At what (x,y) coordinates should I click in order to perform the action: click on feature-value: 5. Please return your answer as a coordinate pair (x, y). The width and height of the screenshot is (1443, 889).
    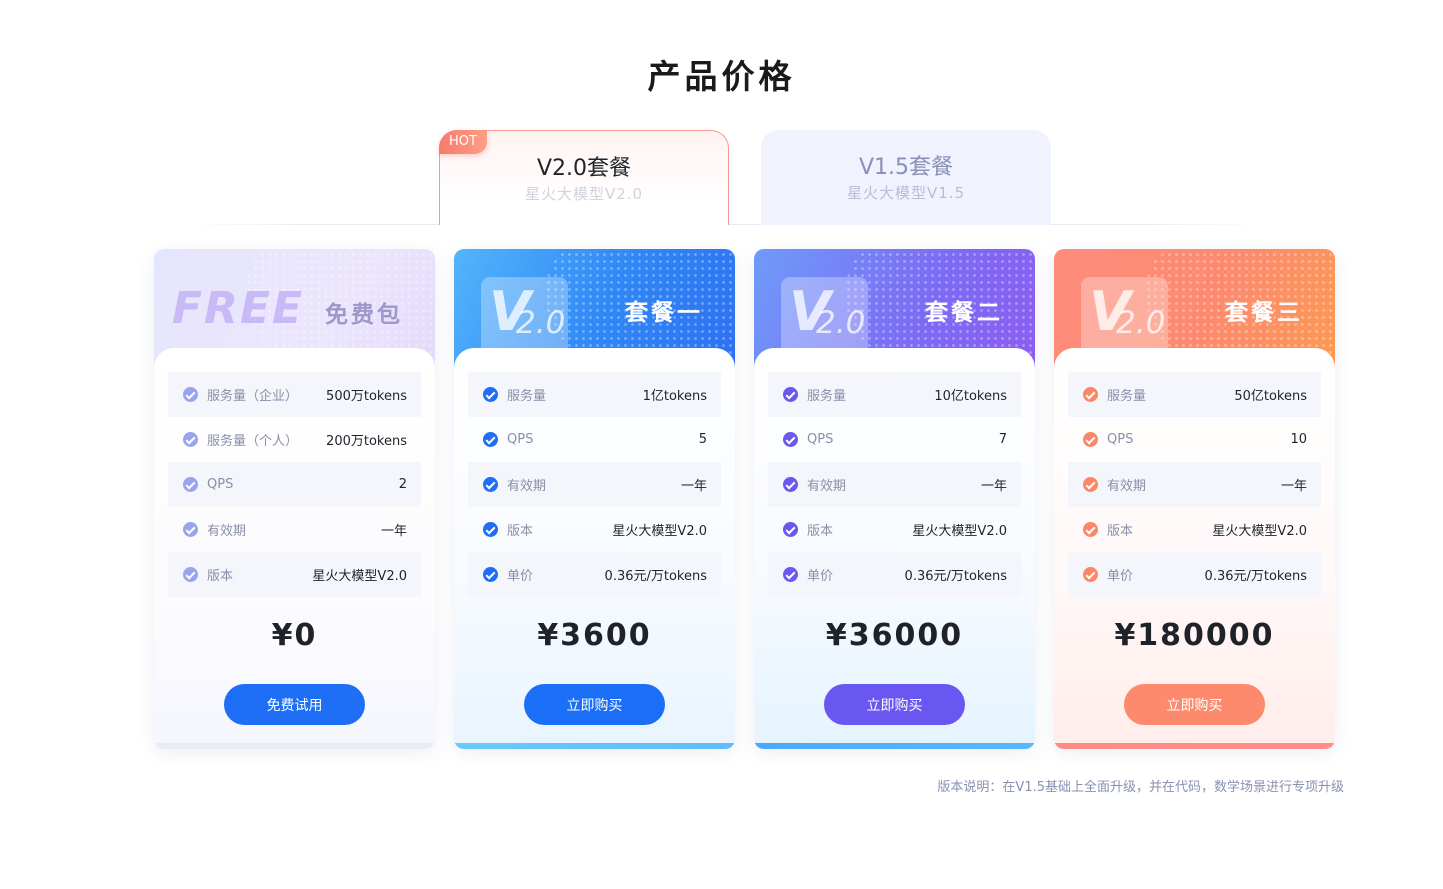
    Looking at the image, I should click on (702, 439).